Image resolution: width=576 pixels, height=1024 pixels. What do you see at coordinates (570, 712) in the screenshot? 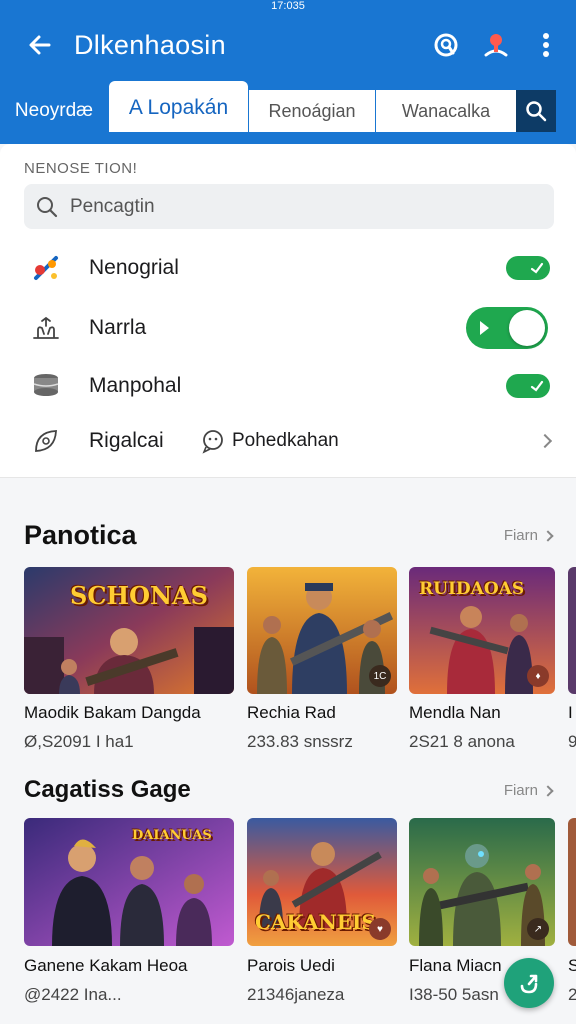
I see `game-title: I` at bounding box center [570, 712].